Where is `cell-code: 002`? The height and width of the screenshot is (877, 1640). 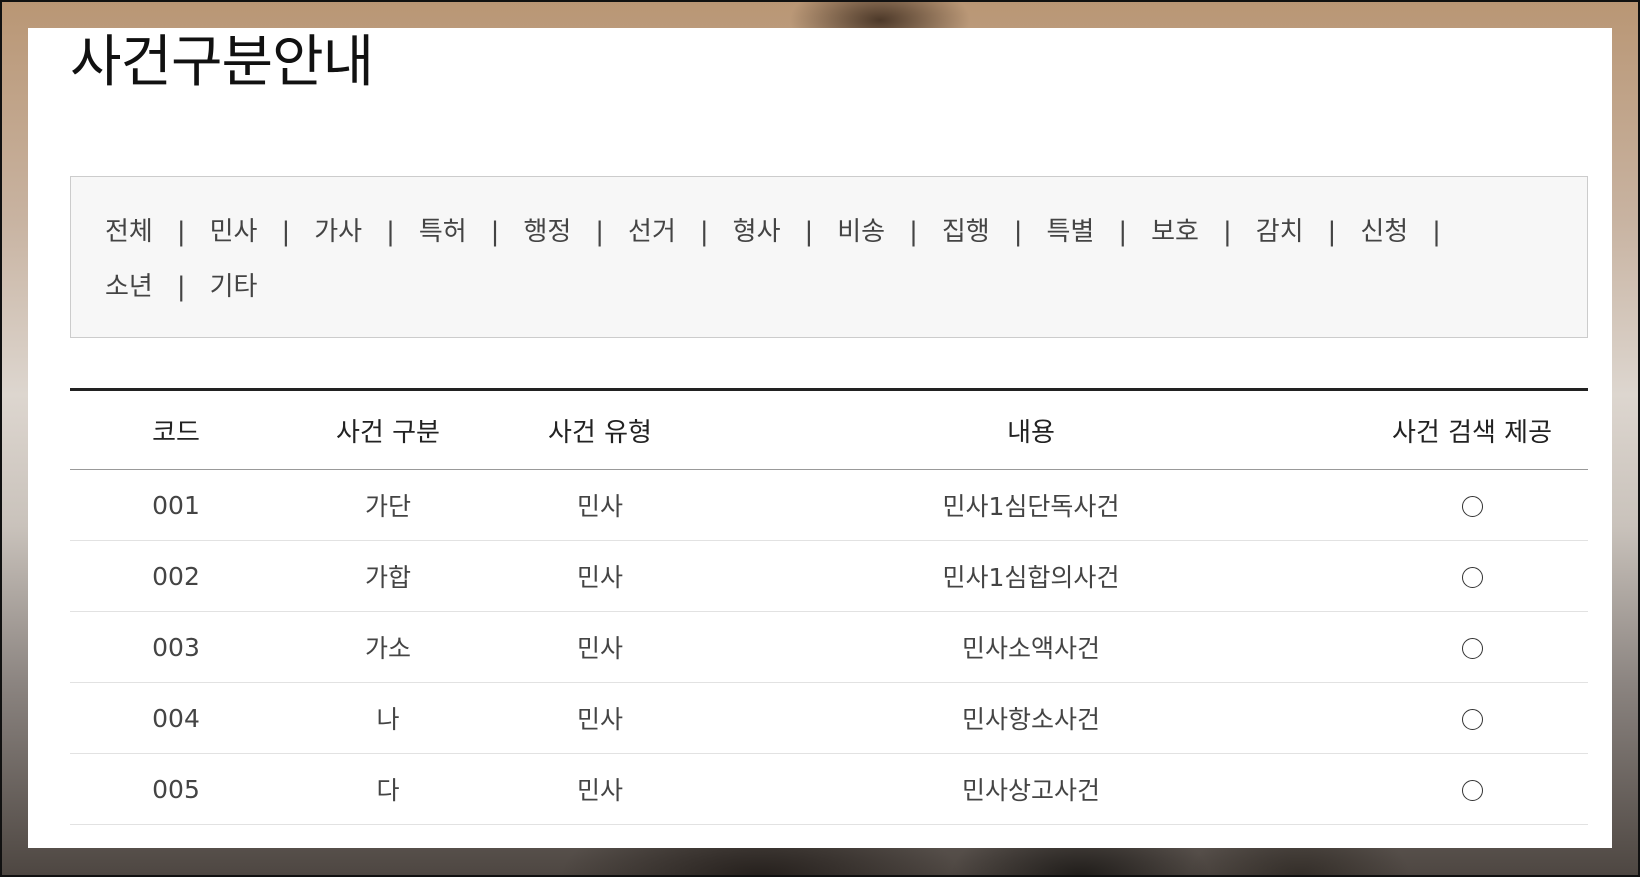 cell-code: 002 is located at coordinates (176, 576).